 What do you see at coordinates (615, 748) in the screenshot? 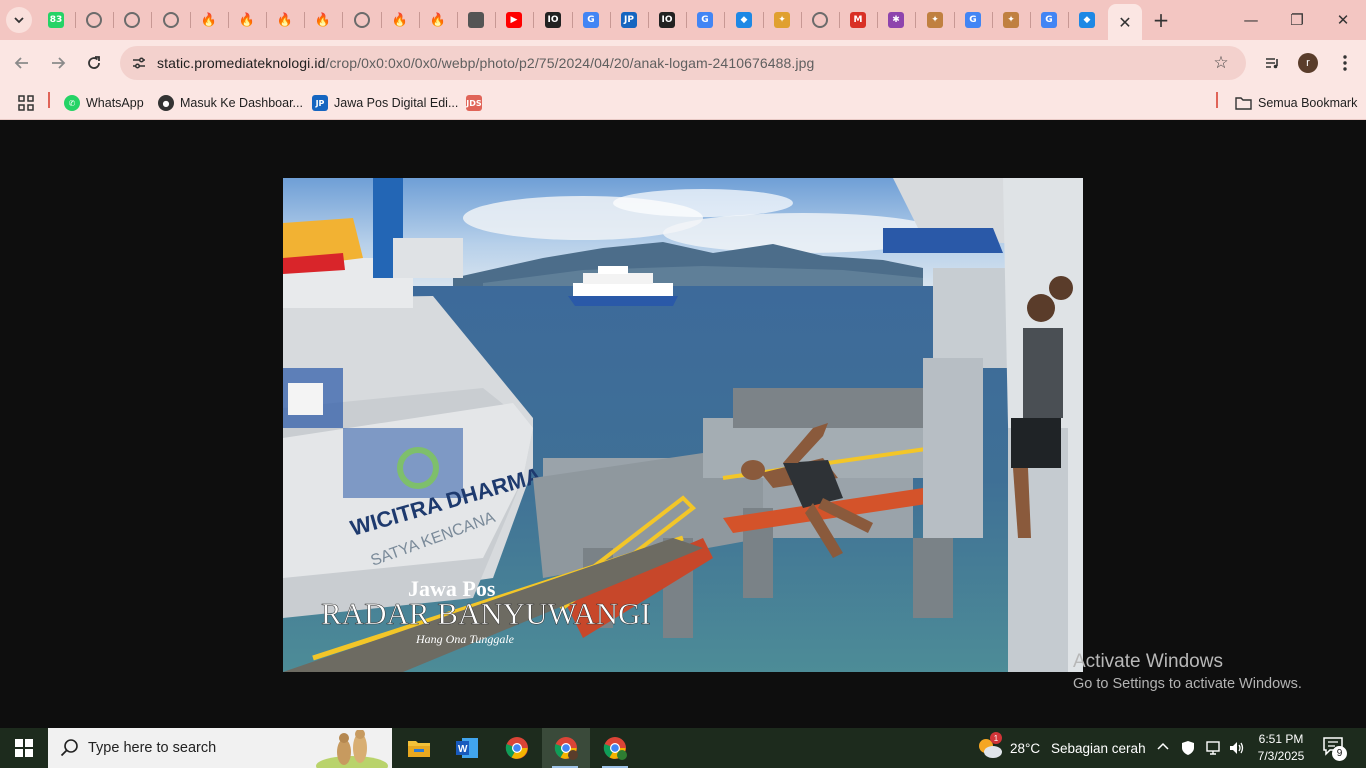
I see `chrome-profile-h-button` at bounding box center [615, 748].